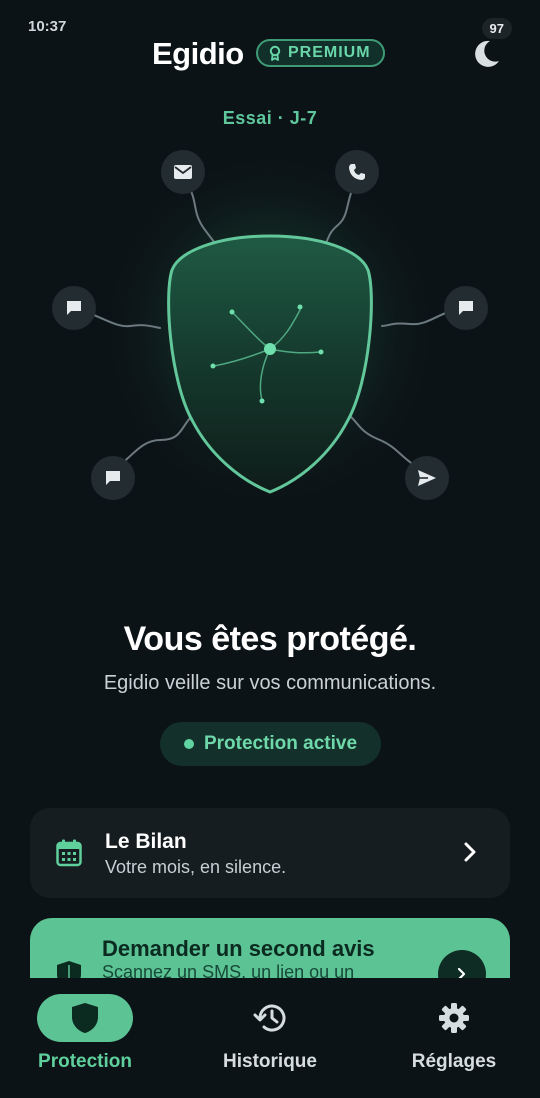 This screenshot has width=540, height=1098. I want to click on premium-badge: PREMIUM, so click(320, 53).